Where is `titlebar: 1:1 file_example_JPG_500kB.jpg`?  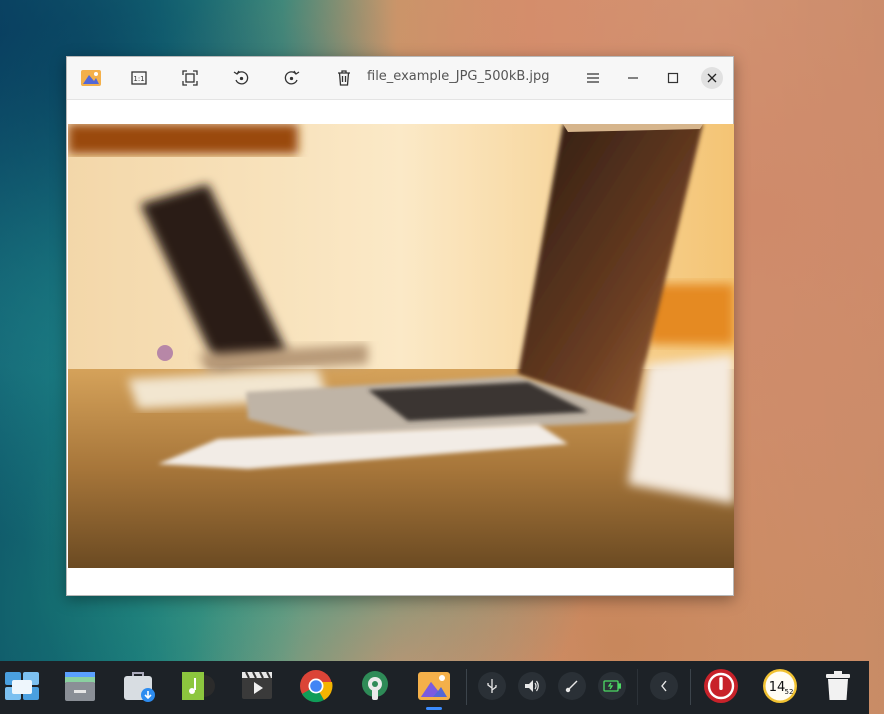
titlebar: 1:1 file_example_JPG_500kB.jpg is located at coordinates (400, 78).